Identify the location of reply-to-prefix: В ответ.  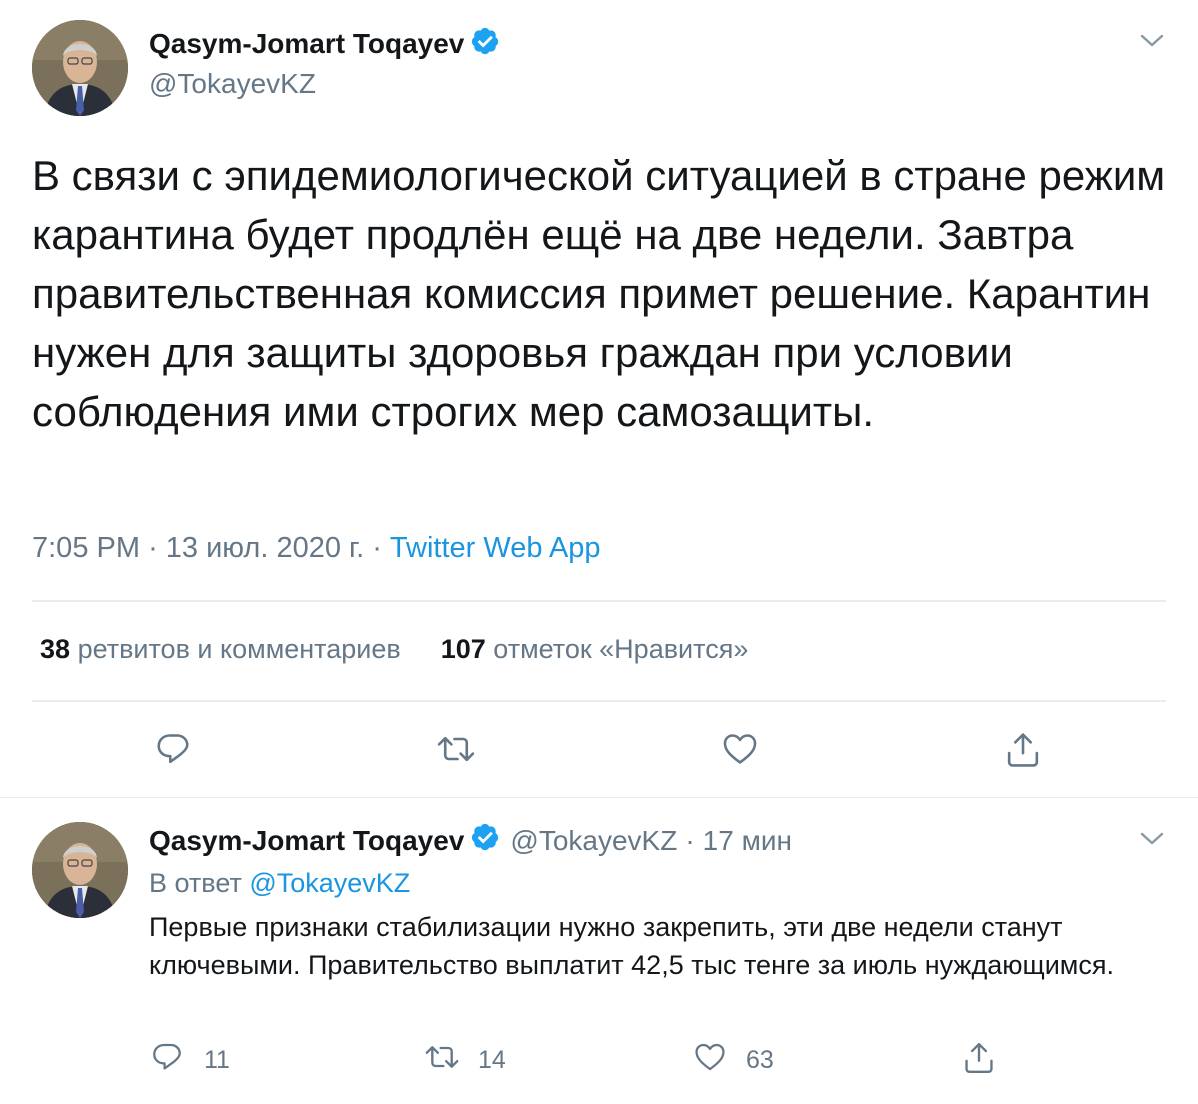
(195, 883).